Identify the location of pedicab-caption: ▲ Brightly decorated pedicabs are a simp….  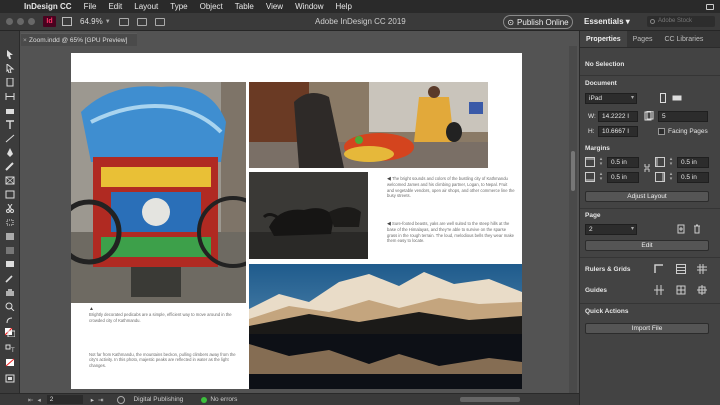
(164, 314).